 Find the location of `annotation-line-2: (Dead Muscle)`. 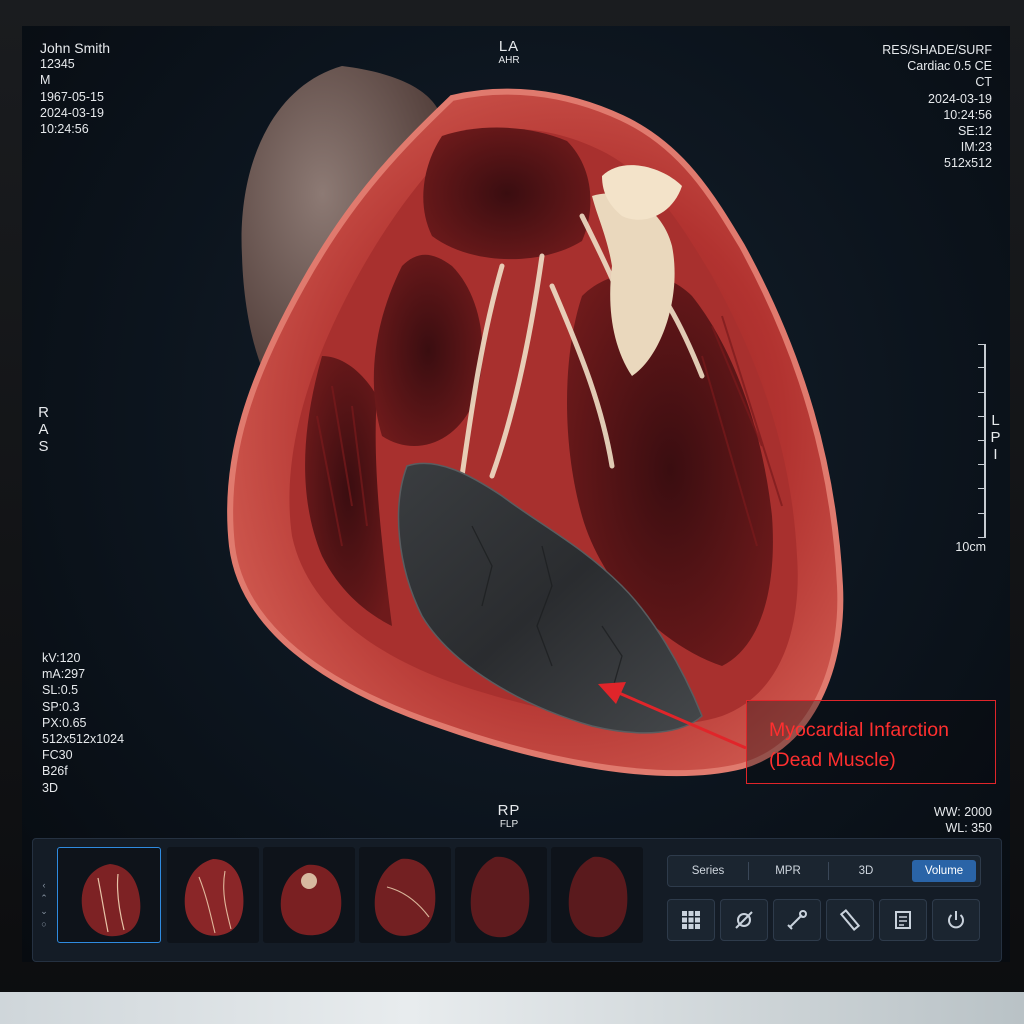

annotation-line-2: (Dead Muscle) is located at coordinates (832, 760).